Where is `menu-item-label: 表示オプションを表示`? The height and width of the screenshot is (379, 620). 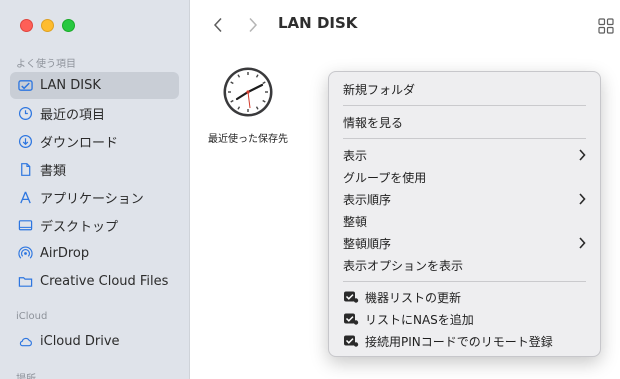 menu-item-label: 表示オプションを表示 is located at coordinates (403, 265).